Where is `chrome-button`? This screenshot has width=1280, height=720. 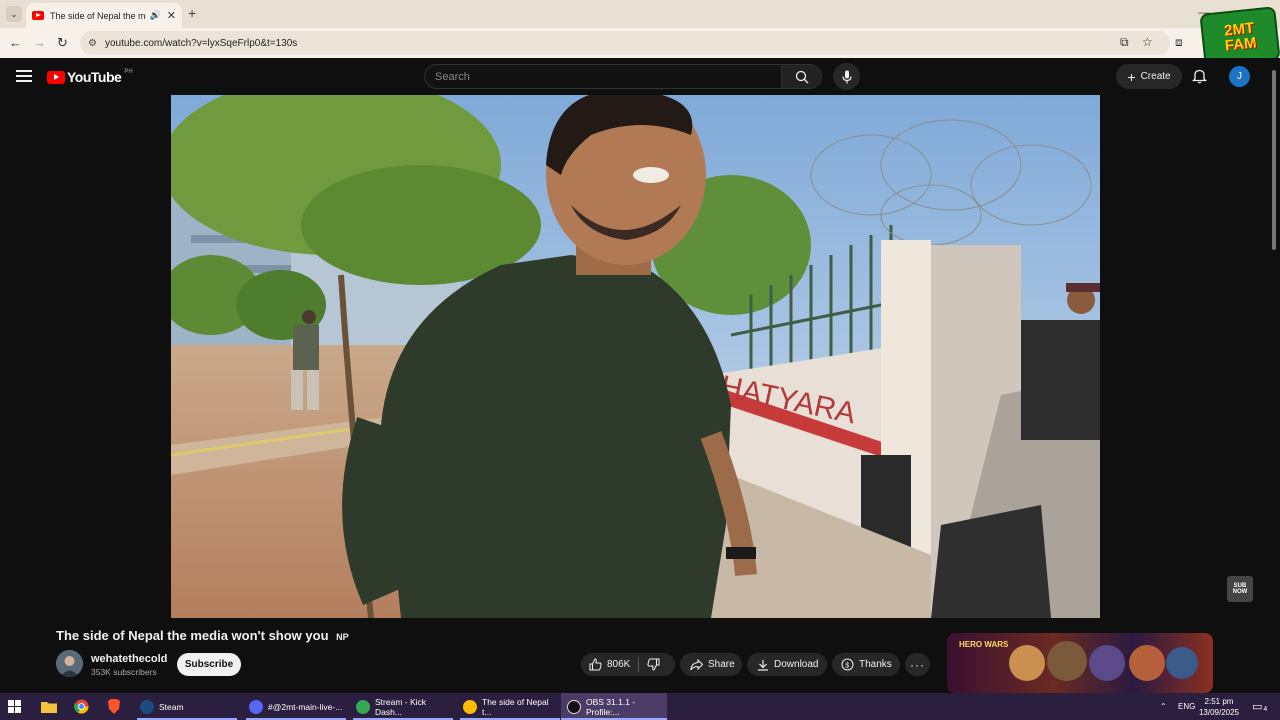
chrome-button is located at coordinates (81, 706).